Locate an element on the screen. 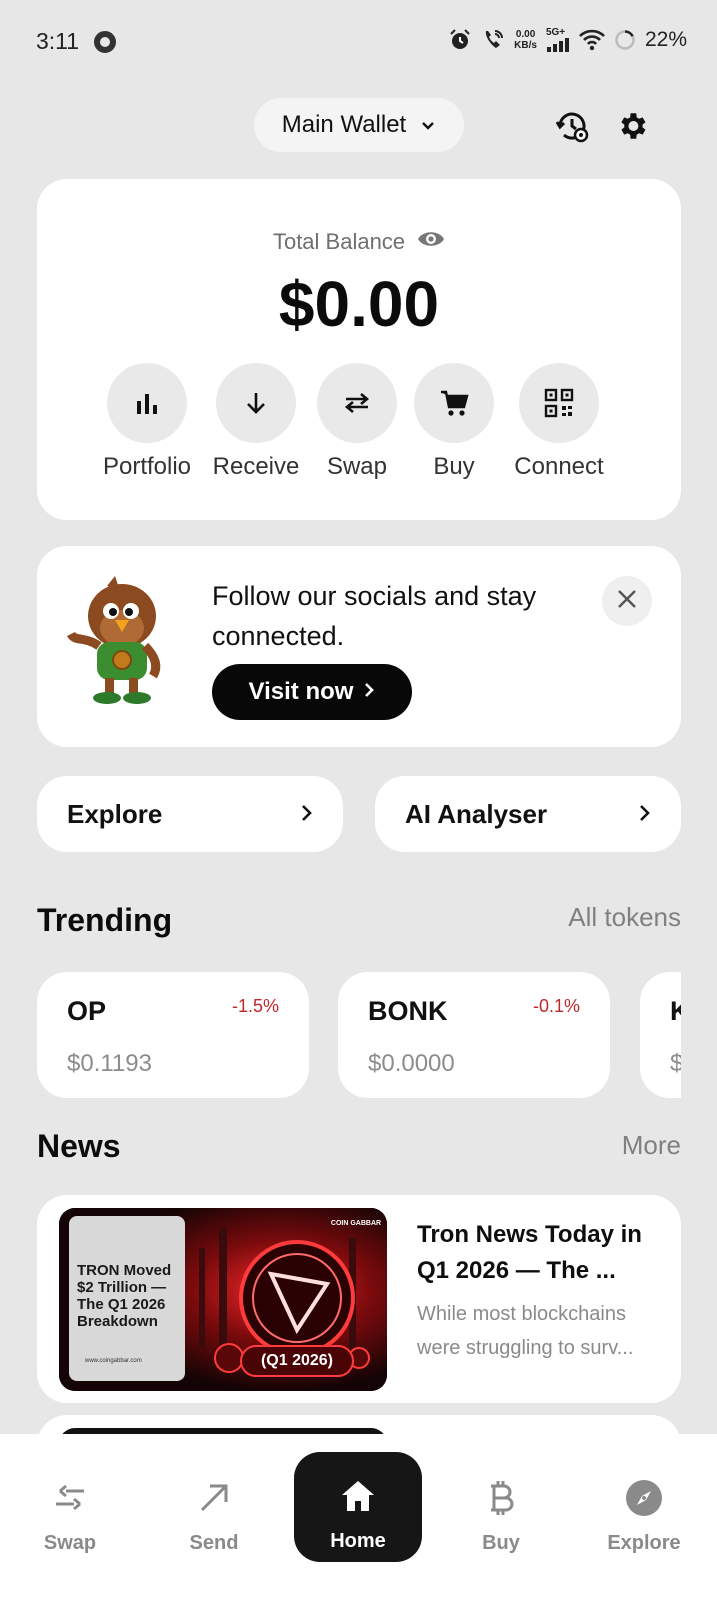 The width and height of the screenshot is (717, 1600). total-balance-value: $0.00 is located at coordinates (359, 304).